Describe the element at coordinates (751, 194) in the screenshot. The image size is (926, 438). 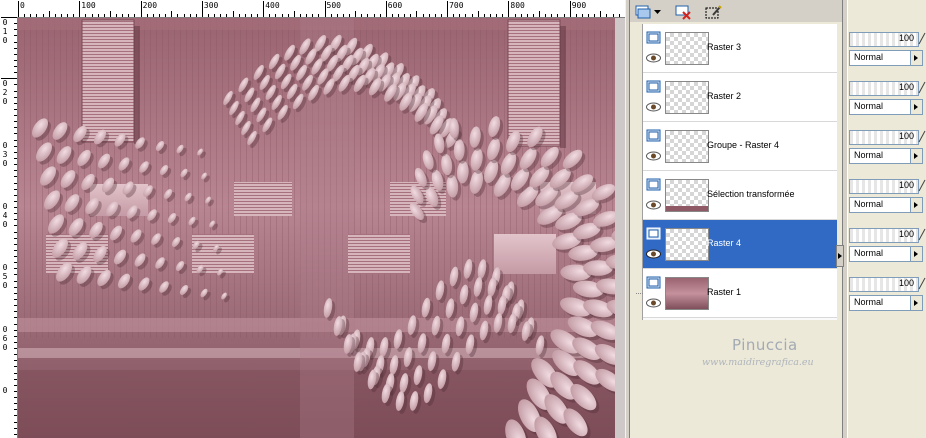
I see `layer-name: Sélection transformée` at that location.